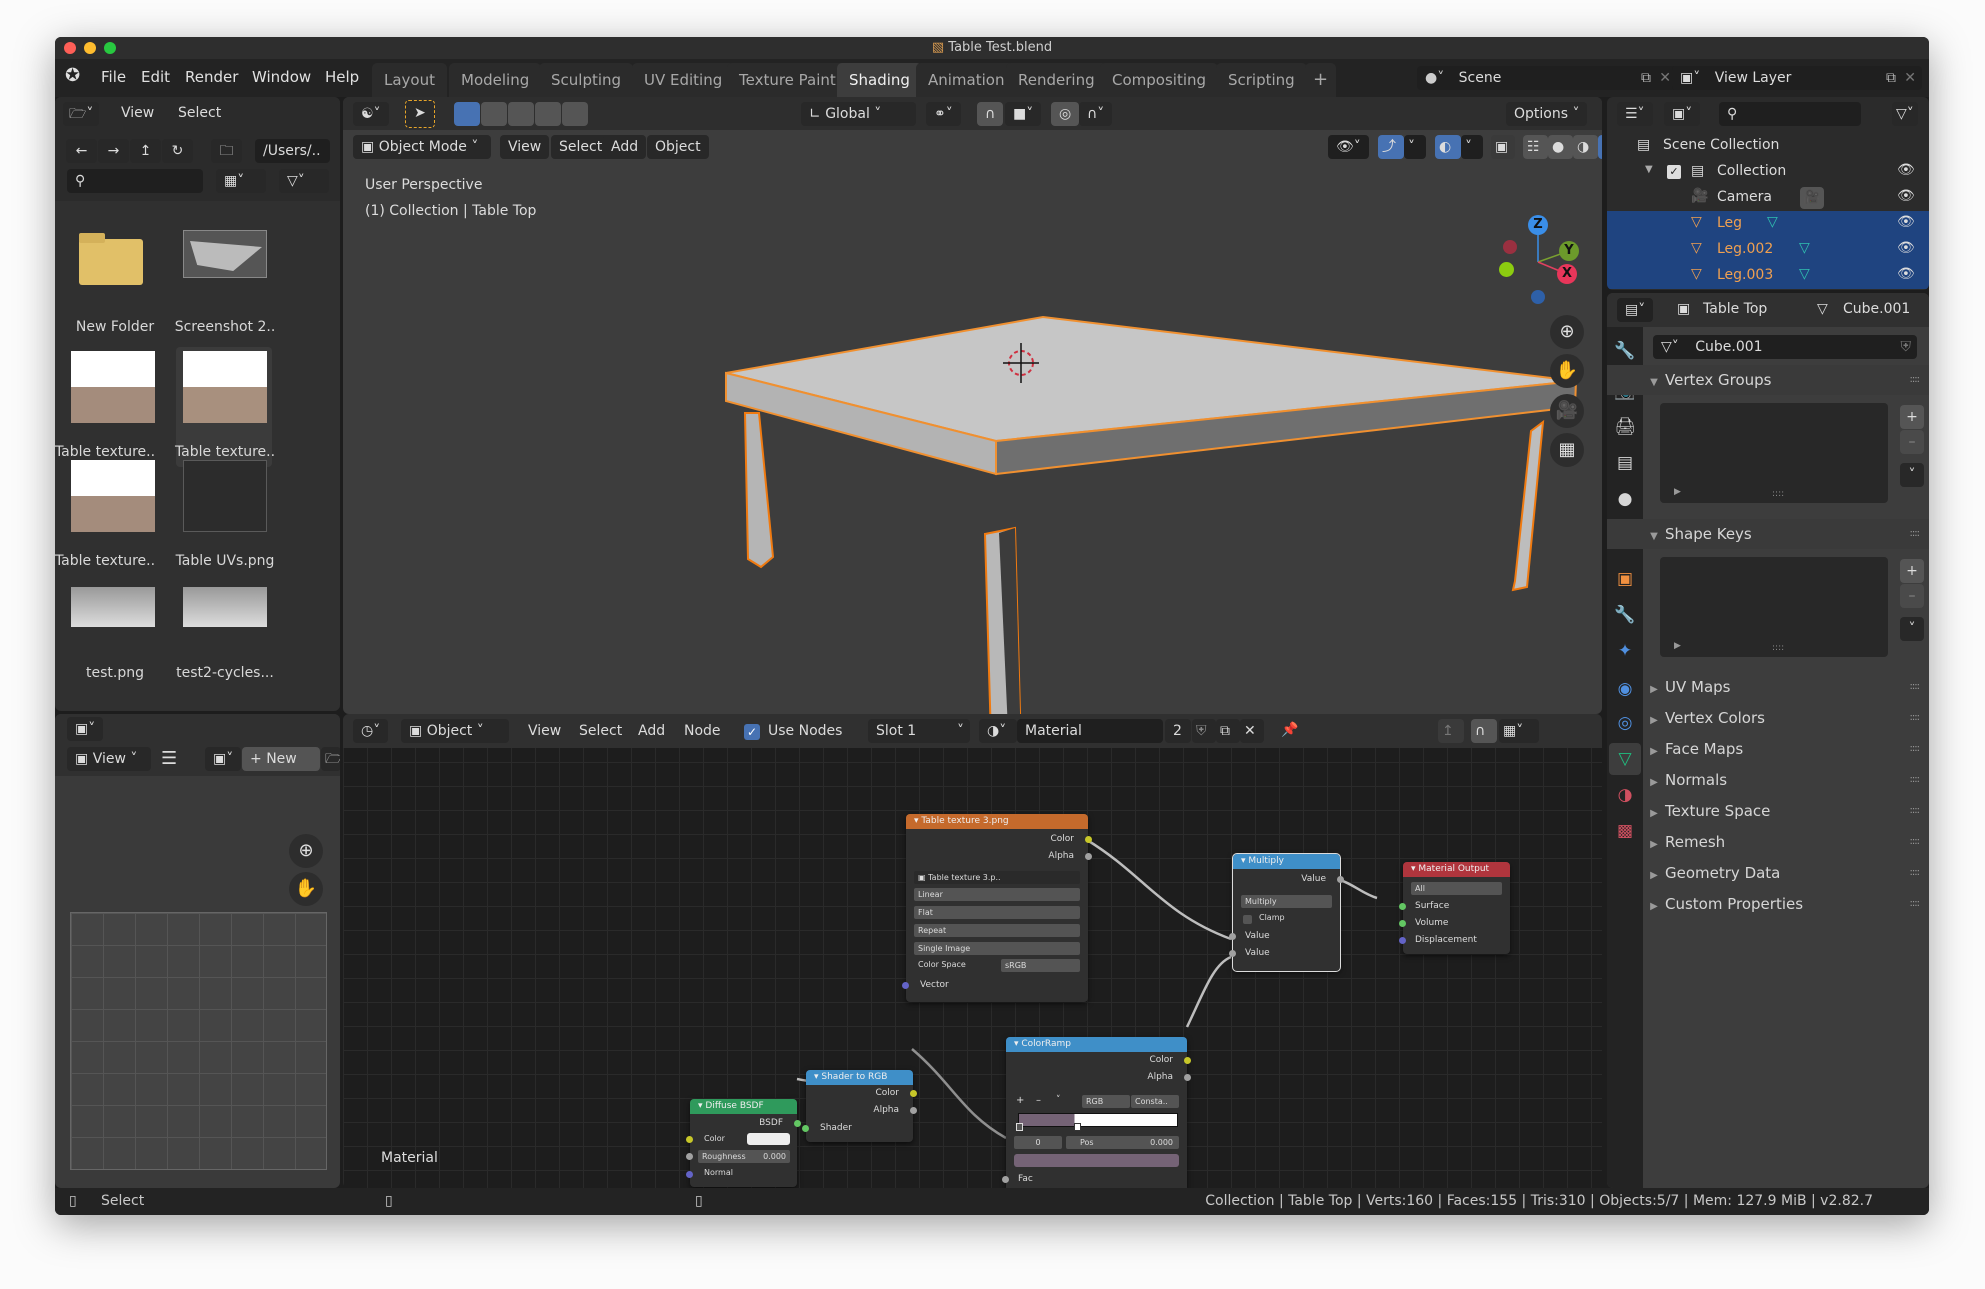 The image size is (1985, 1289). I want to click on node-header: ▾ Material Output, so click(1456, 869).